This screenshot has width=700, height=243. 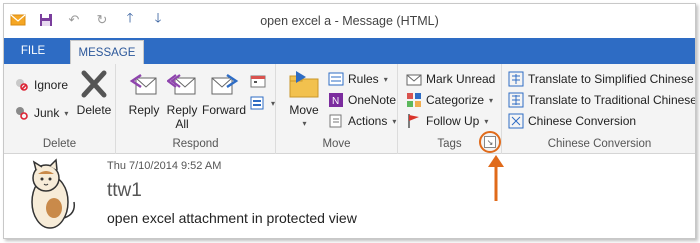 I want to click on junk-icon, so click(x=22, y=113).